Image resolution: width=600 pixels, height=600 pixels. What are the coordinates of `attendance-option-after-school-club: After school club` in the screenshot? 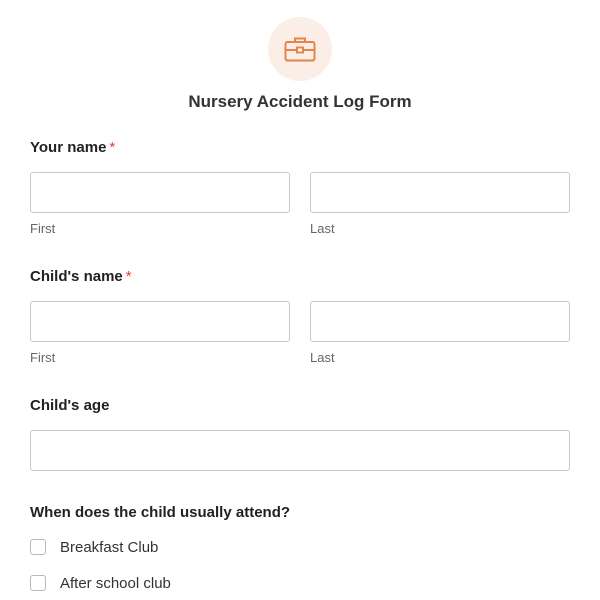 It's located at (100, 583).